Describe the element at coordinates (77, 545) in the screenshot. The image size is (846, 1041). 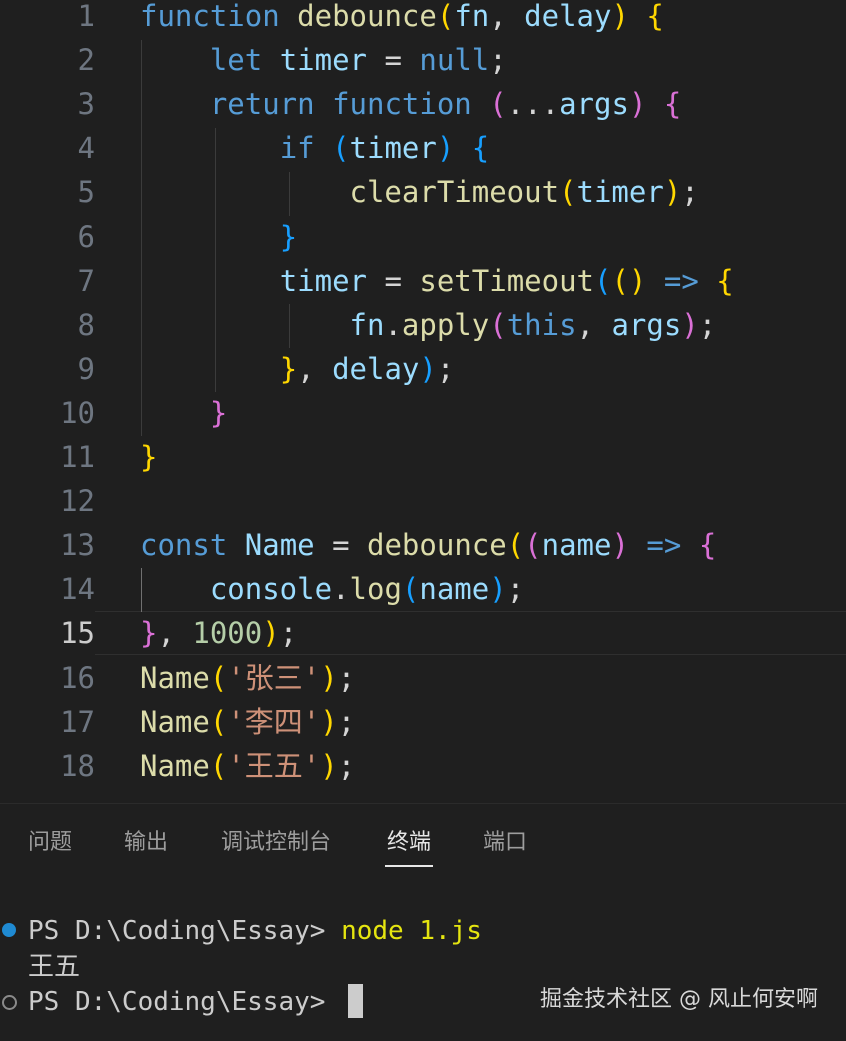
I see `line-number: 13` at that location.